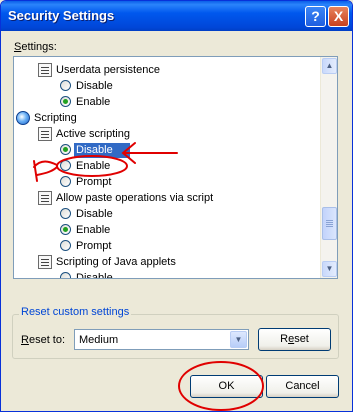  Describe the element at coordinates (302, 386) in the screenshot. I see `cancel-button: Cancel` at that location.